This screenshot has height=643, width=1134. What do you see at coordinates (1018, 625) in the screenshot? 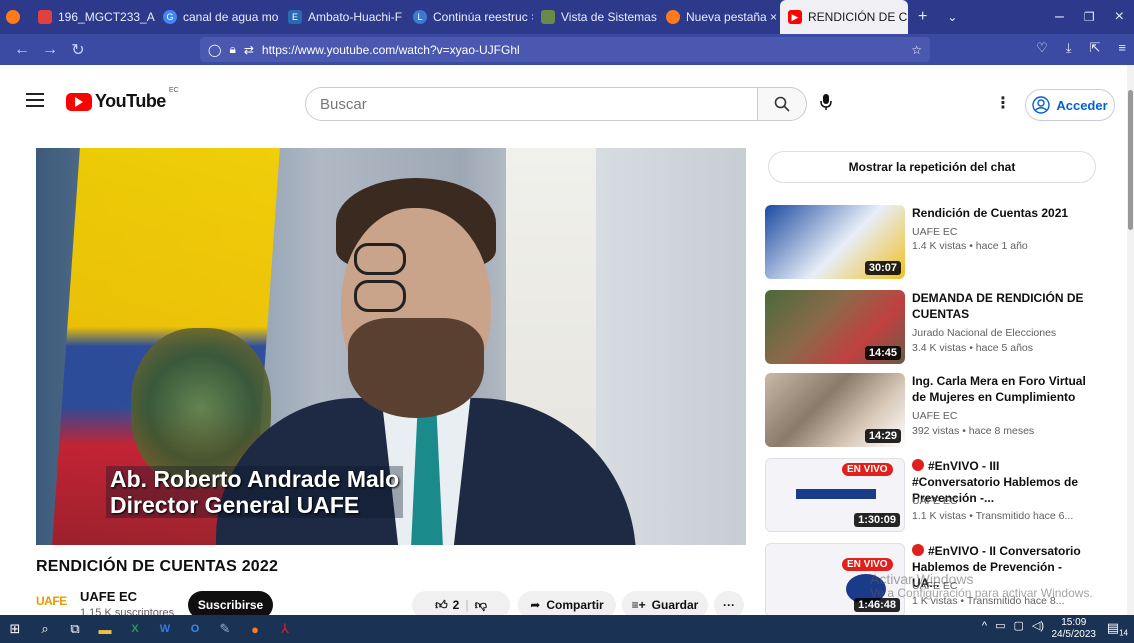
I see `display-icon: ▢` at bounding box center [1018, 625].